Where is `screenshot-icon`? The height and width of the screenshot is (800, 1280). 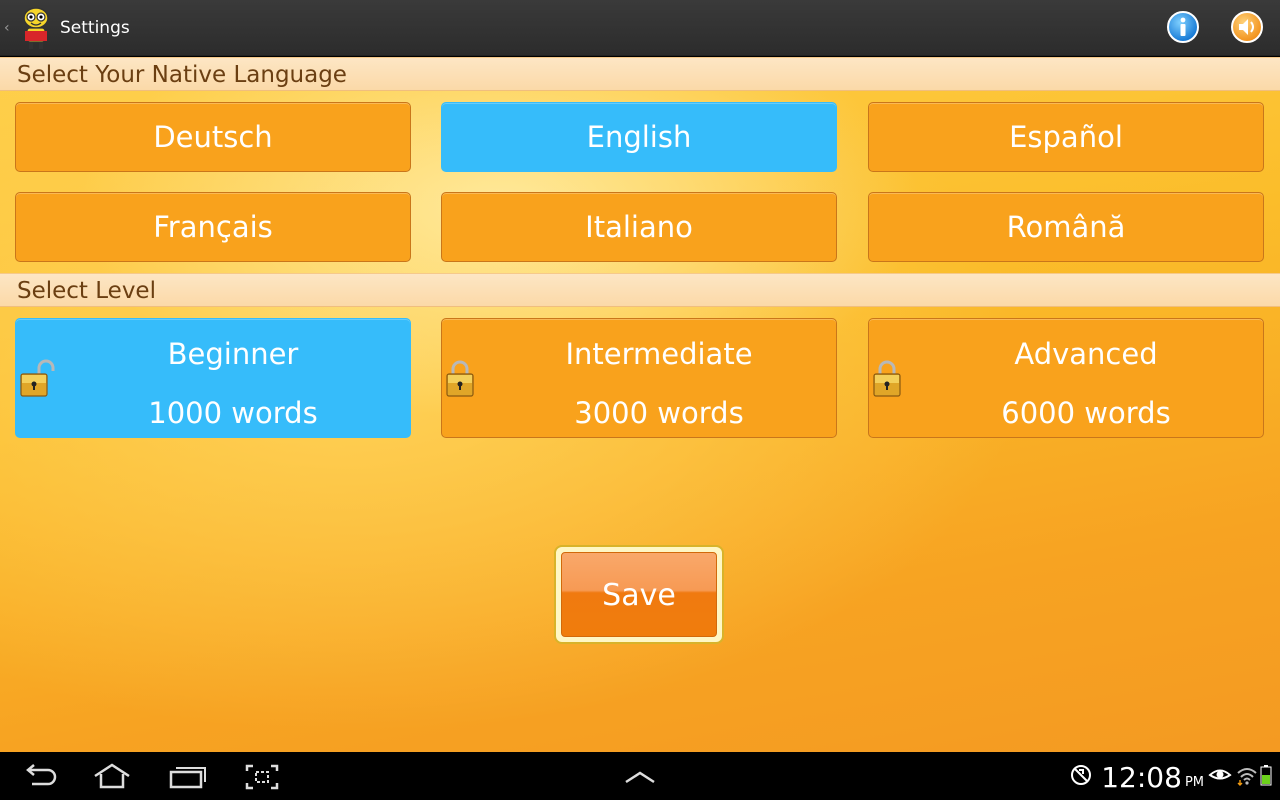
screenshot-icon is located at coordinates (264, 777).